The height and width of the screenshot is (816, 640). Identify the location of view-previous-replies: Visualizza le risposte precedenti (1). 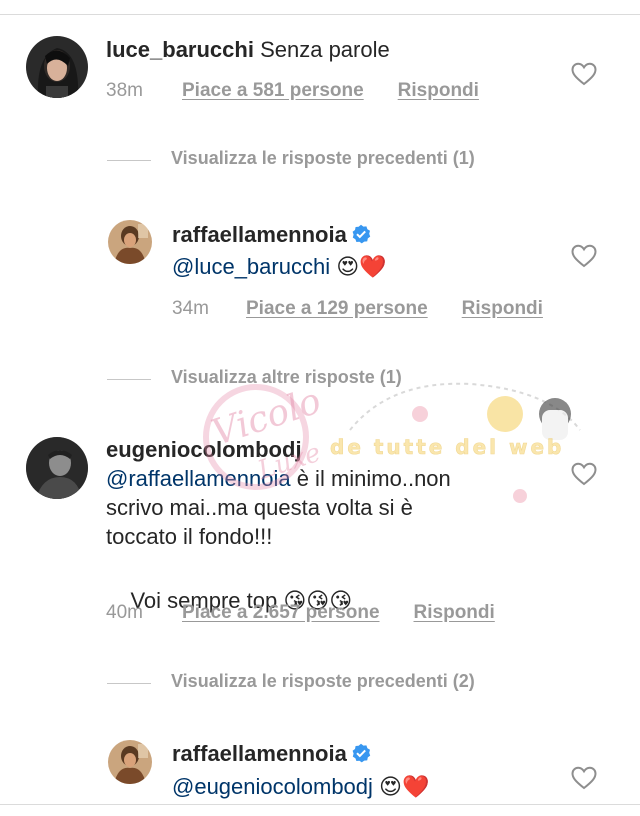
(357, 161).